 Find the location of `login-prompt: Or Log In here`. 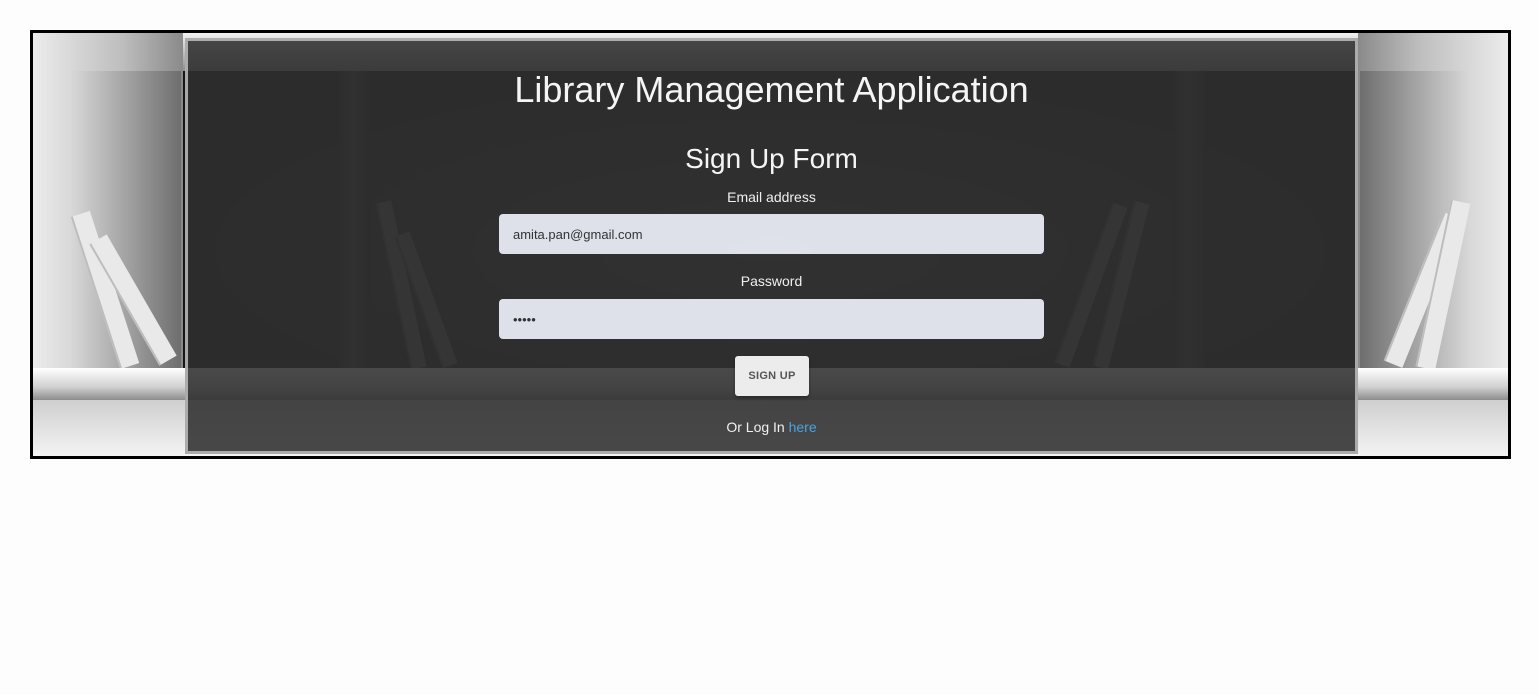

login-prompt: Or Log In here is located at coordinates (771, 427).